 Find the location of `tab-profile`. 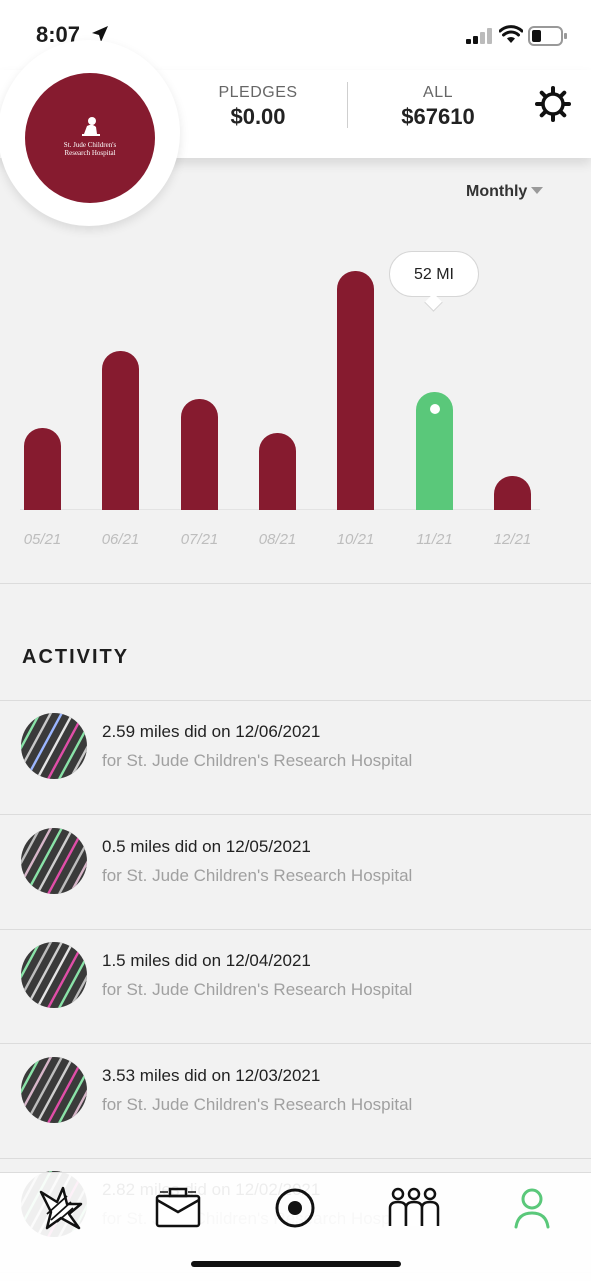

tab-profile is located at coordinates (532, 1208).